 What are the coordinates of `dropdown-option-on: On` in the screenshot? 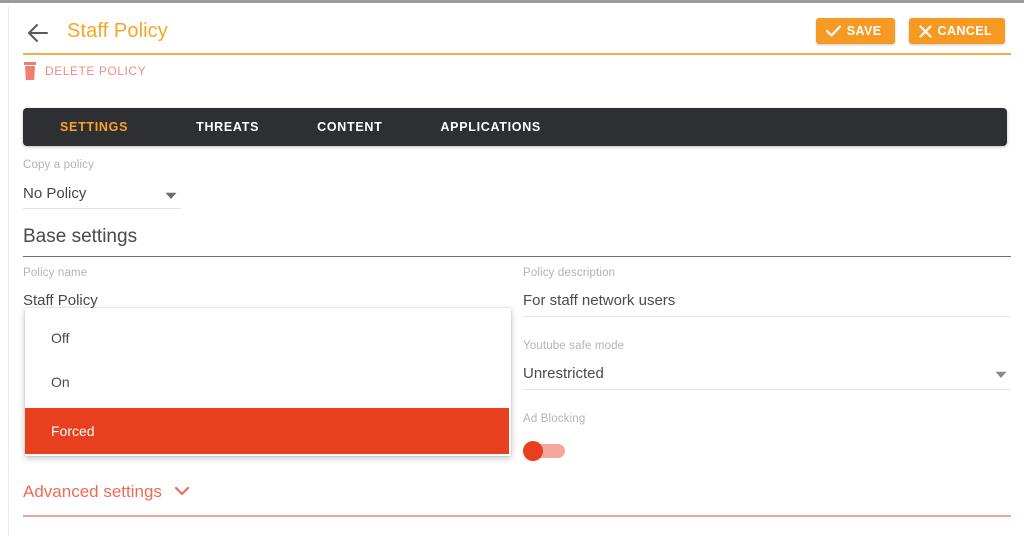 It's located at (268, 382).